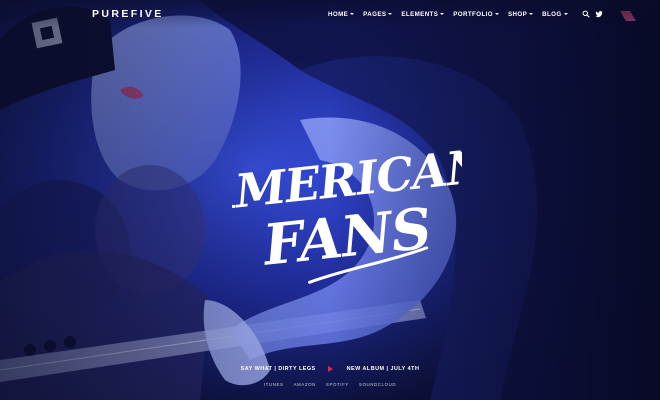 The image size is (660, 400). I want to click on nav-item-label: PAGES, so click(375, 14).